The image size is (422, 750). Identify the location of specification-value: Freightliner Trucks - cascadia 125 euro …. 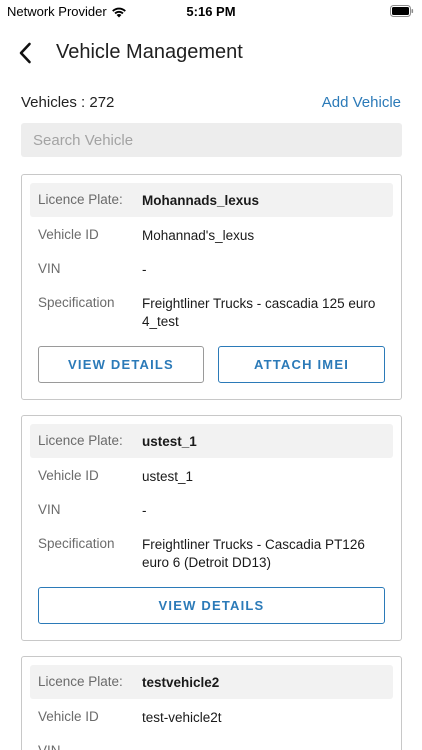
(259, 312).